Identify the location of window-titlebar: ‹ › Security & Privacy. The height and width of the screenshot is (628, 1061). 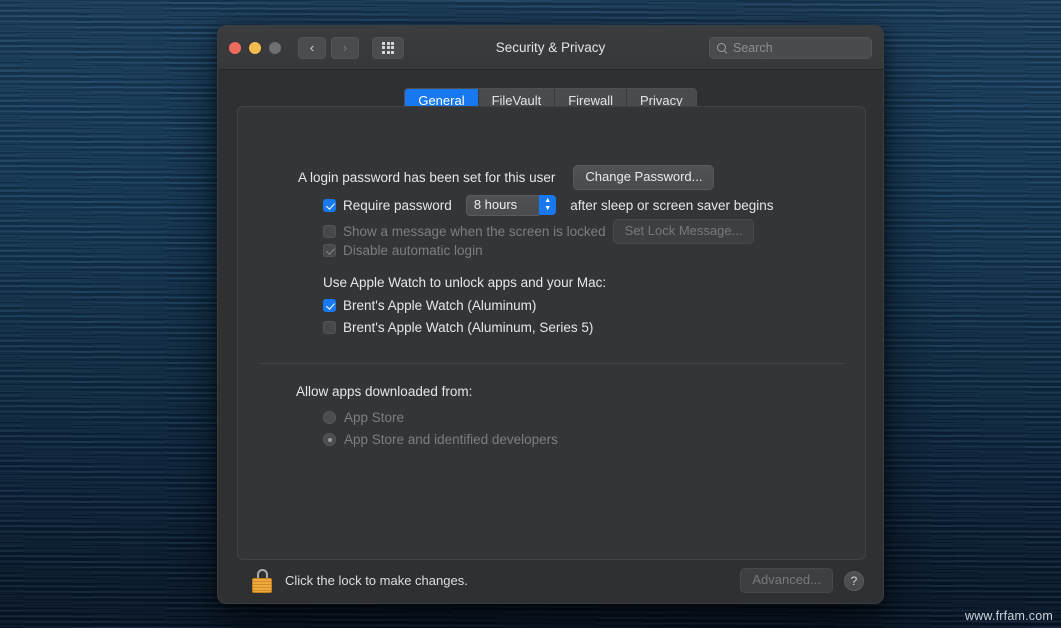
(550, 48).